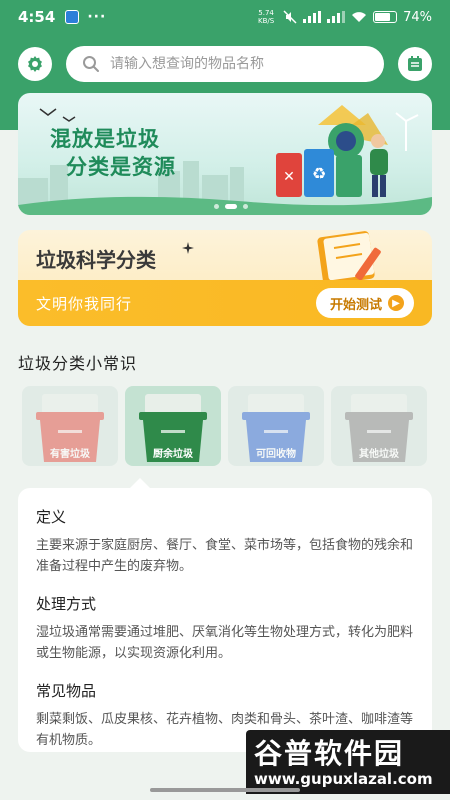 Image resolution: width=450 pixels, height=800 pixels. I want to click on gear-icon, so click(35, 64).